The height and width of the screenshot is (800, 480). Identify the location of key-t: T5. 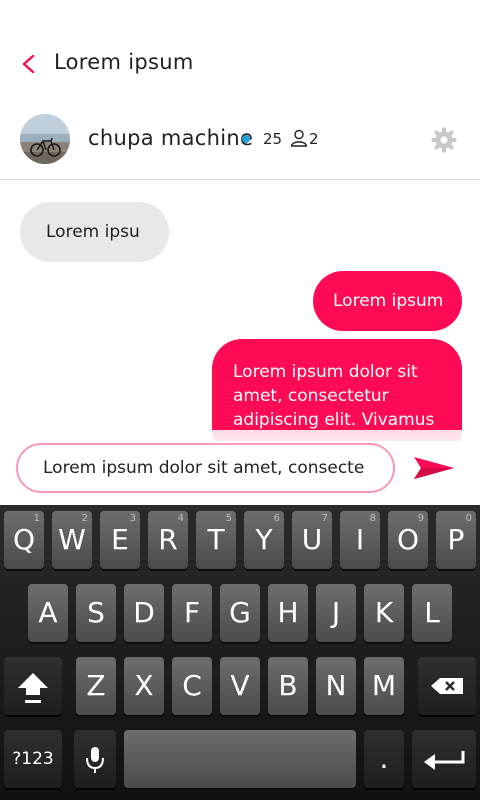
(216, 540).